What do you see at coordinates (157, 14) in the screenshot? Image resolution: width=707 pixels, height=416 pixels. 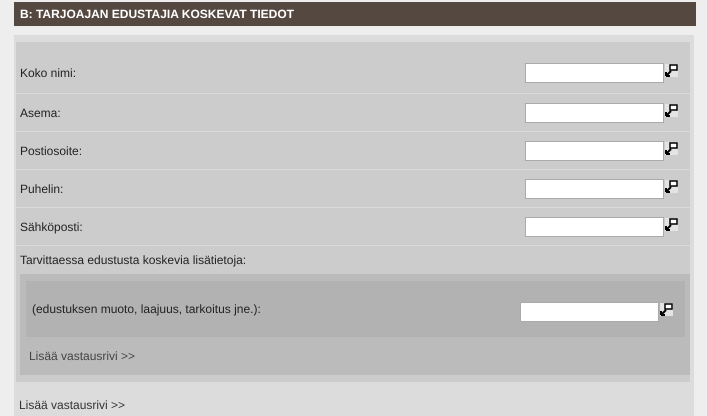 I see `section-title: B: TARJOAJAN EDUSTAJIA KOSKEVAT TIEDOT` at bounding box center [157, 14].